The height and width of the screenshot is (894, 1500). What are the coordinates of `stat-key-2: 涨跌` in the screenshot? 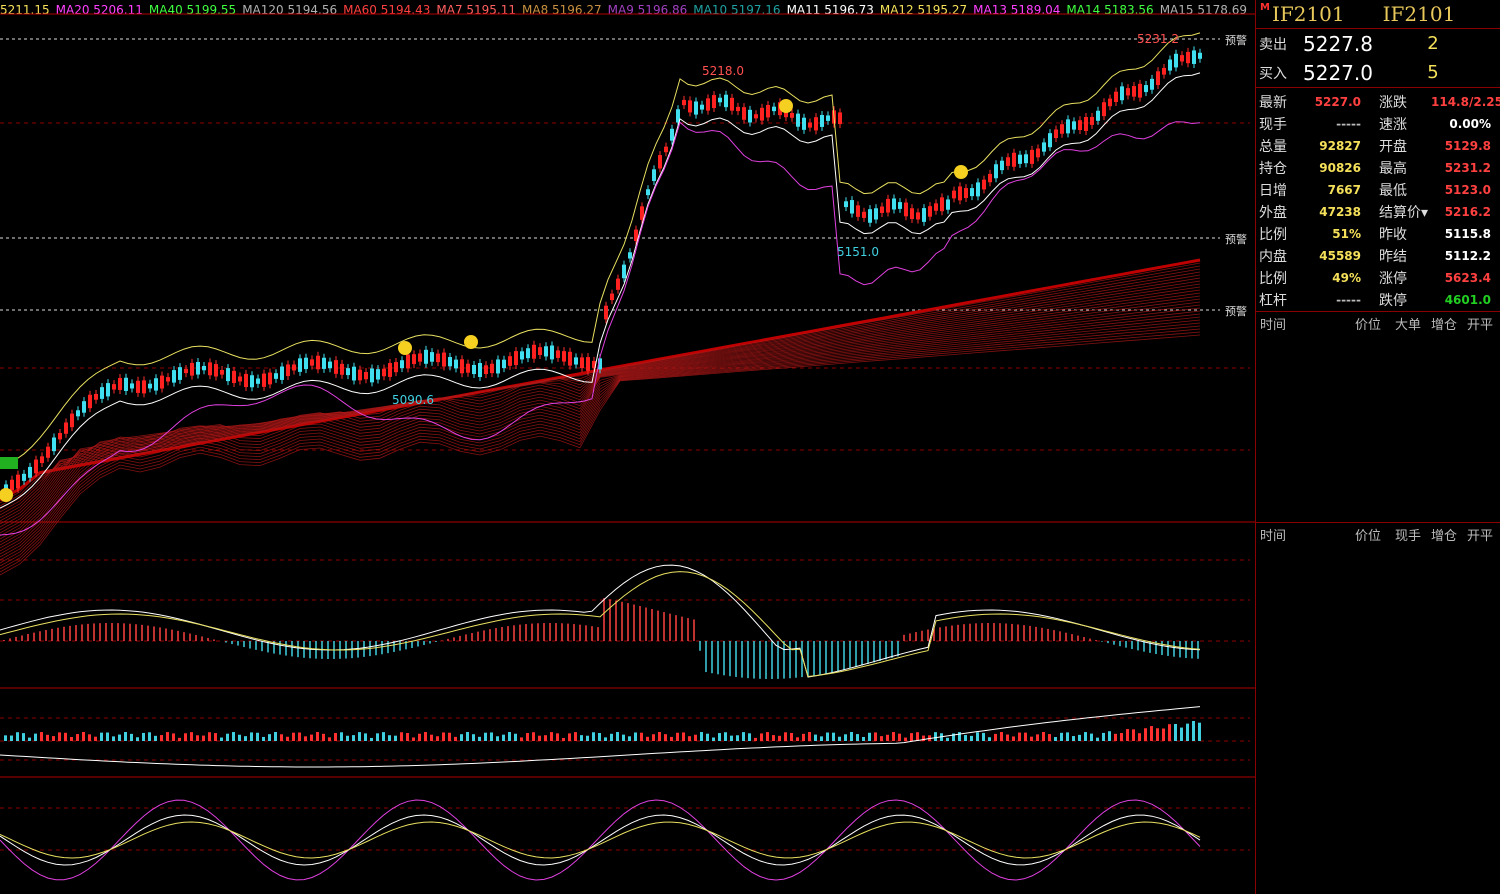 It's located at (1393, 103).